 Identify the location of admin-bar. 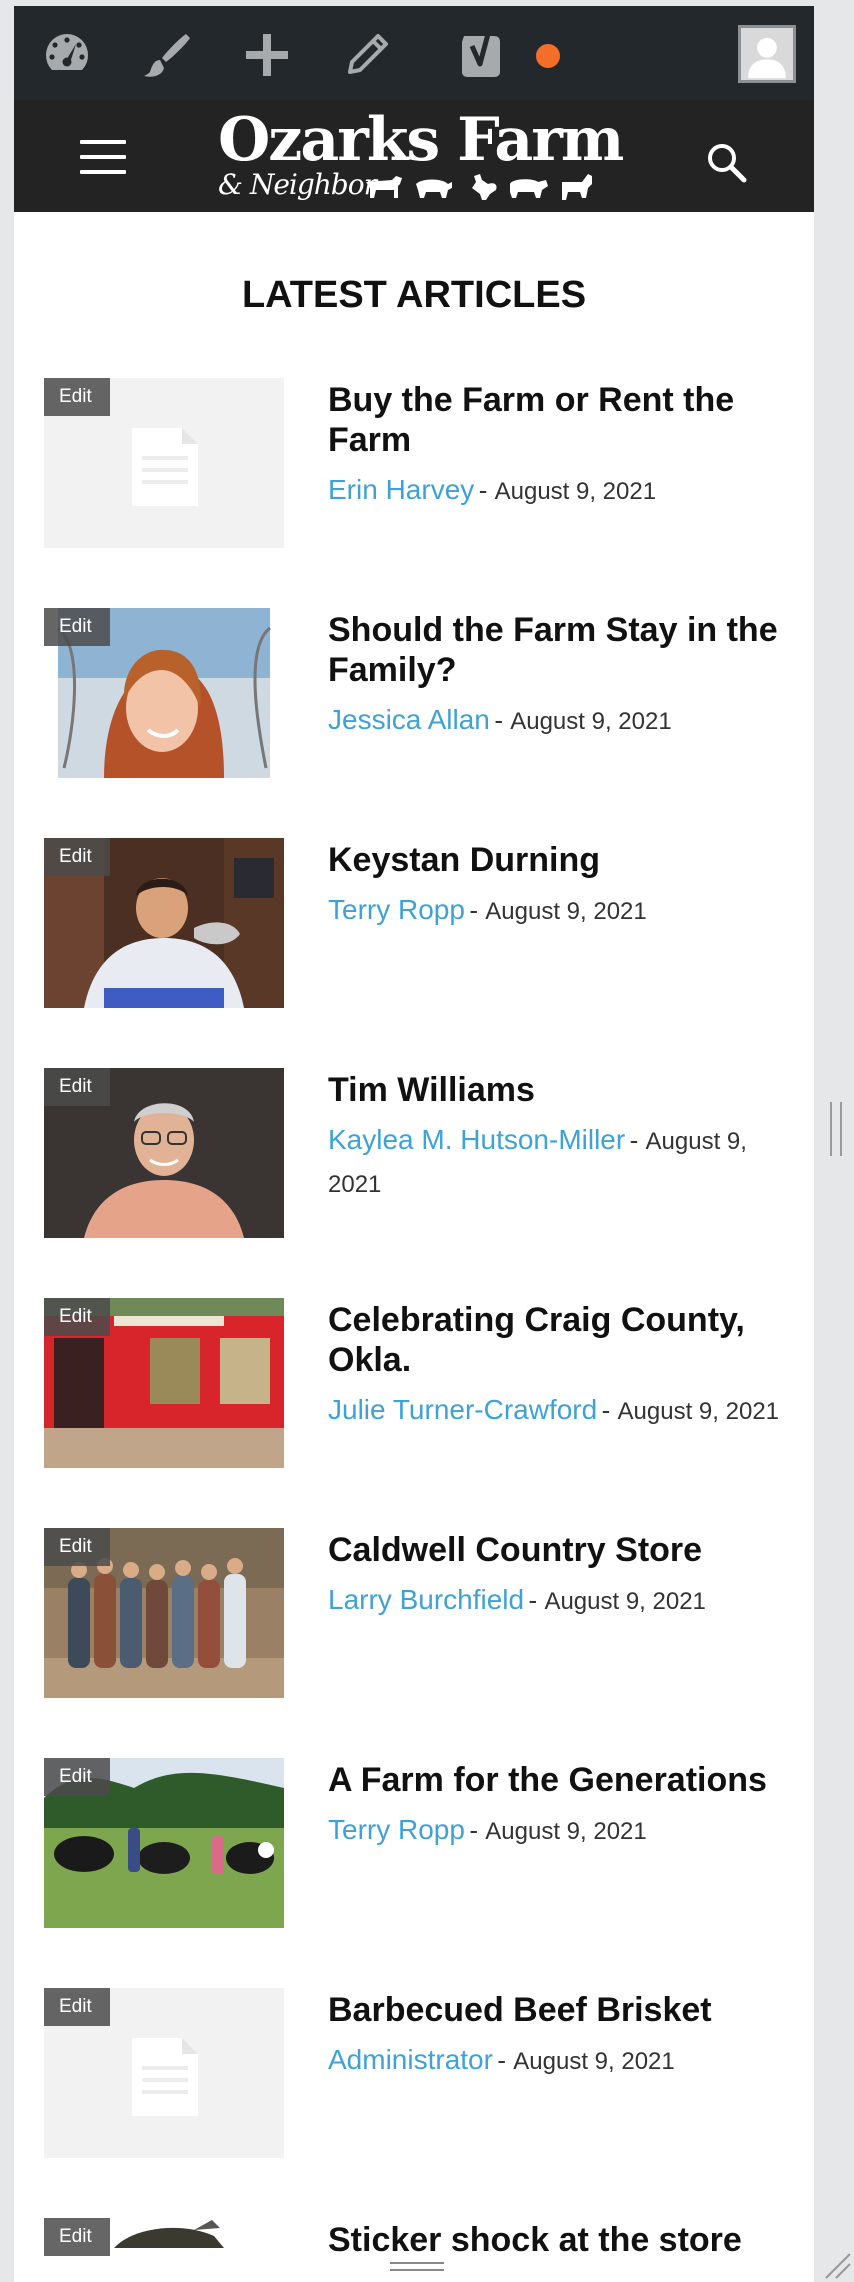
(414, 53).